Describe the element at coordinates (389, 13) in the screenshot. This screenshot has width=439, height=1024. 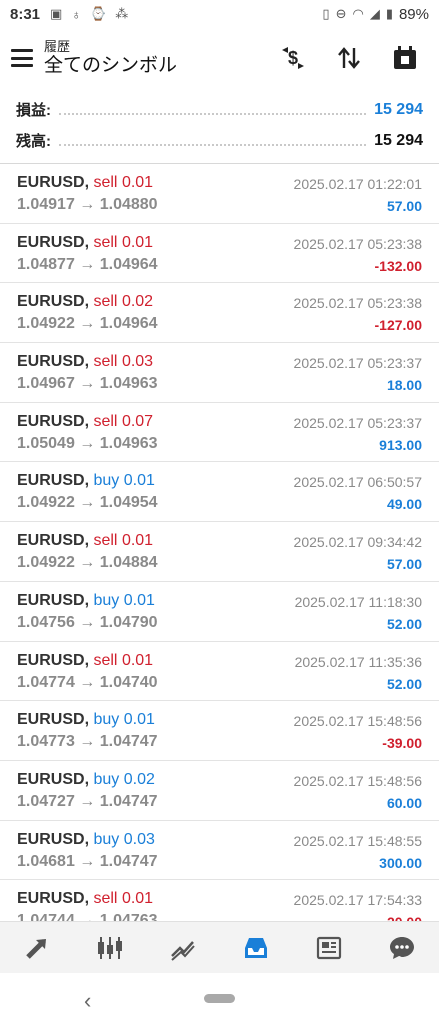
I see `battery-icon: ▮` at that location.